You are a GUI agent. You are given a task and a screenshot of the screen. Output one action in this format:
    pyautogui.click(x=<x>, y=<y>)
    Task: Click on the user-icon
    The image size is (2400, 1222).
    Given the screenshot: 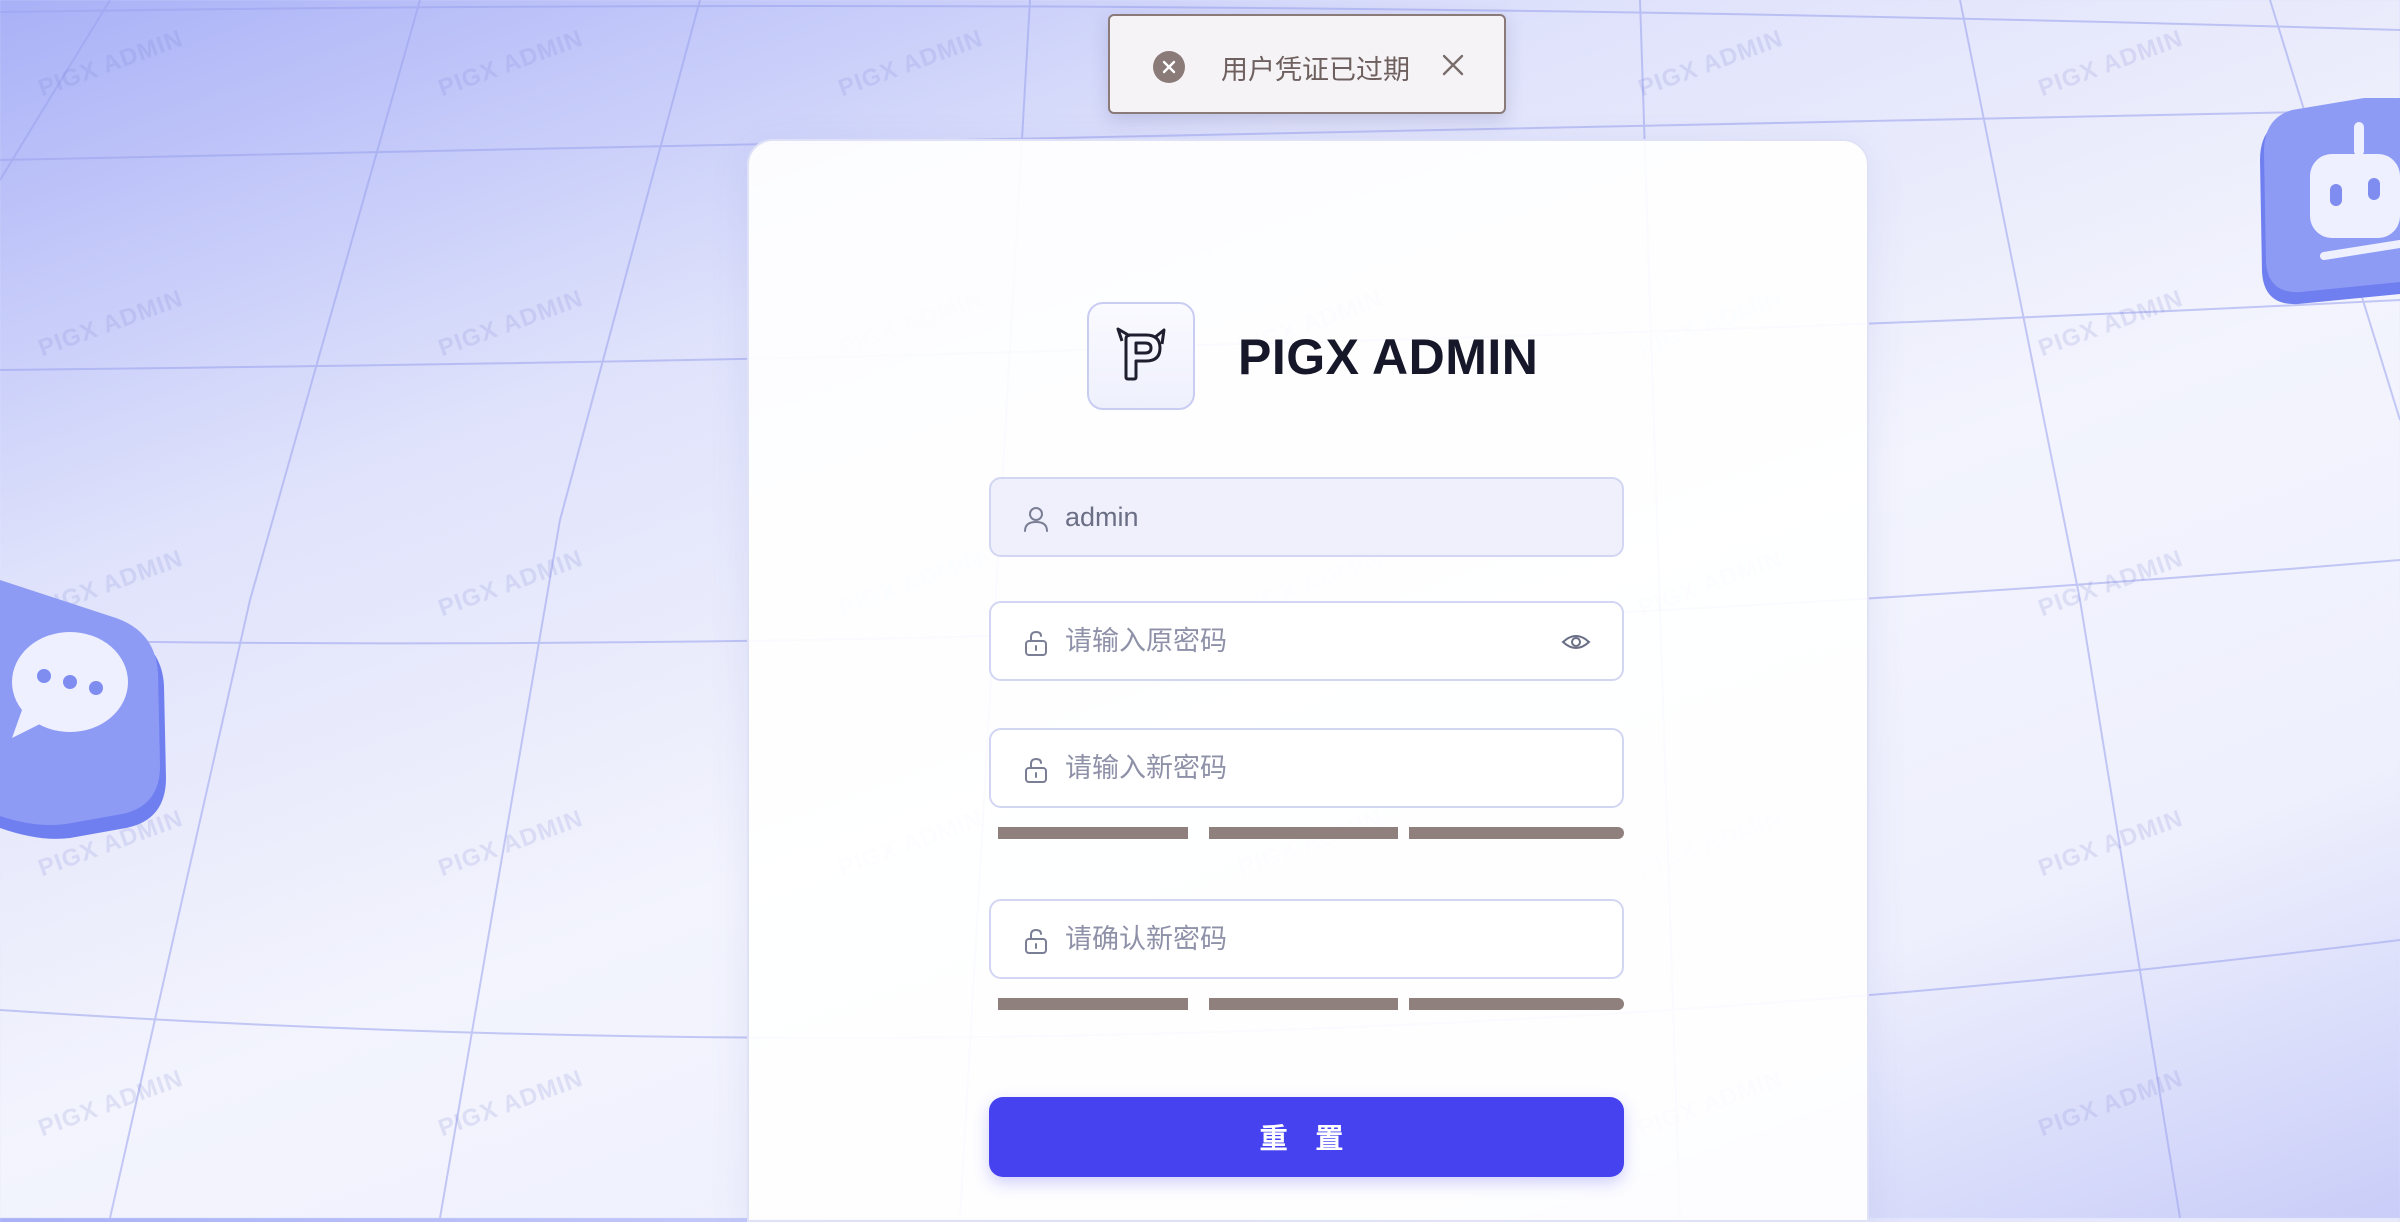 What is the action you would take?
    pyautogui.click(x=1036, y=519)
    